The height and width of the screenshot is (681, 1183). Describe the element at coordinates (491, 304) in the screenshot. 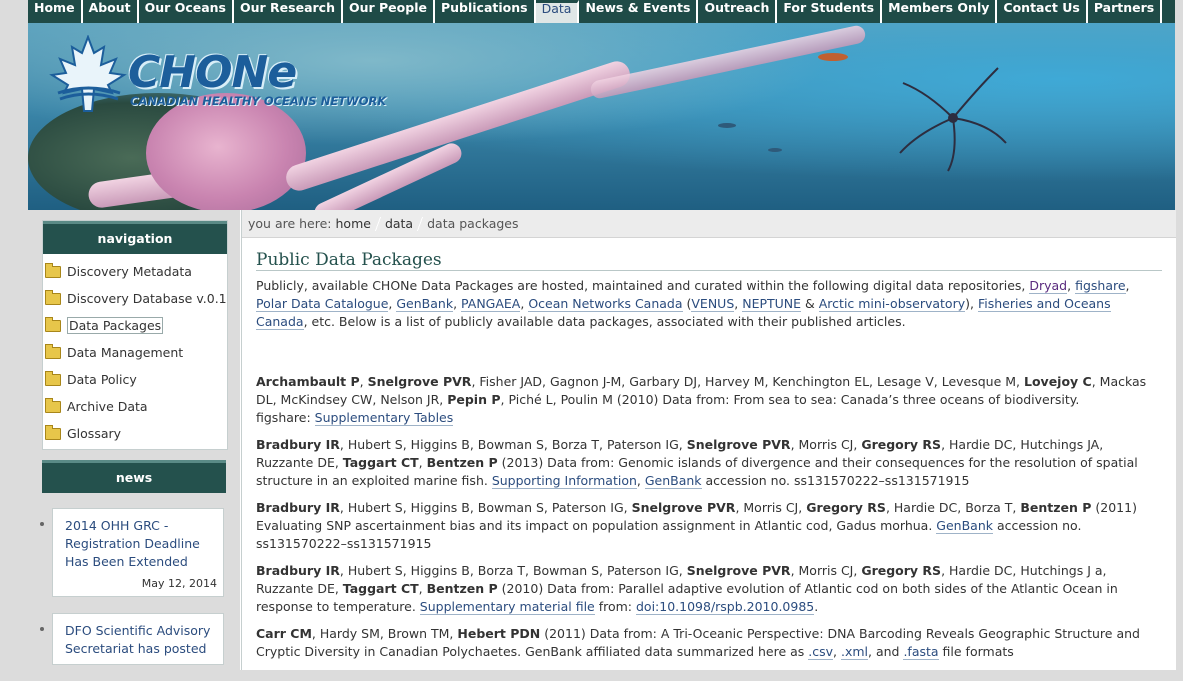

I see `link-pangaea: PANGAEA` at that location.